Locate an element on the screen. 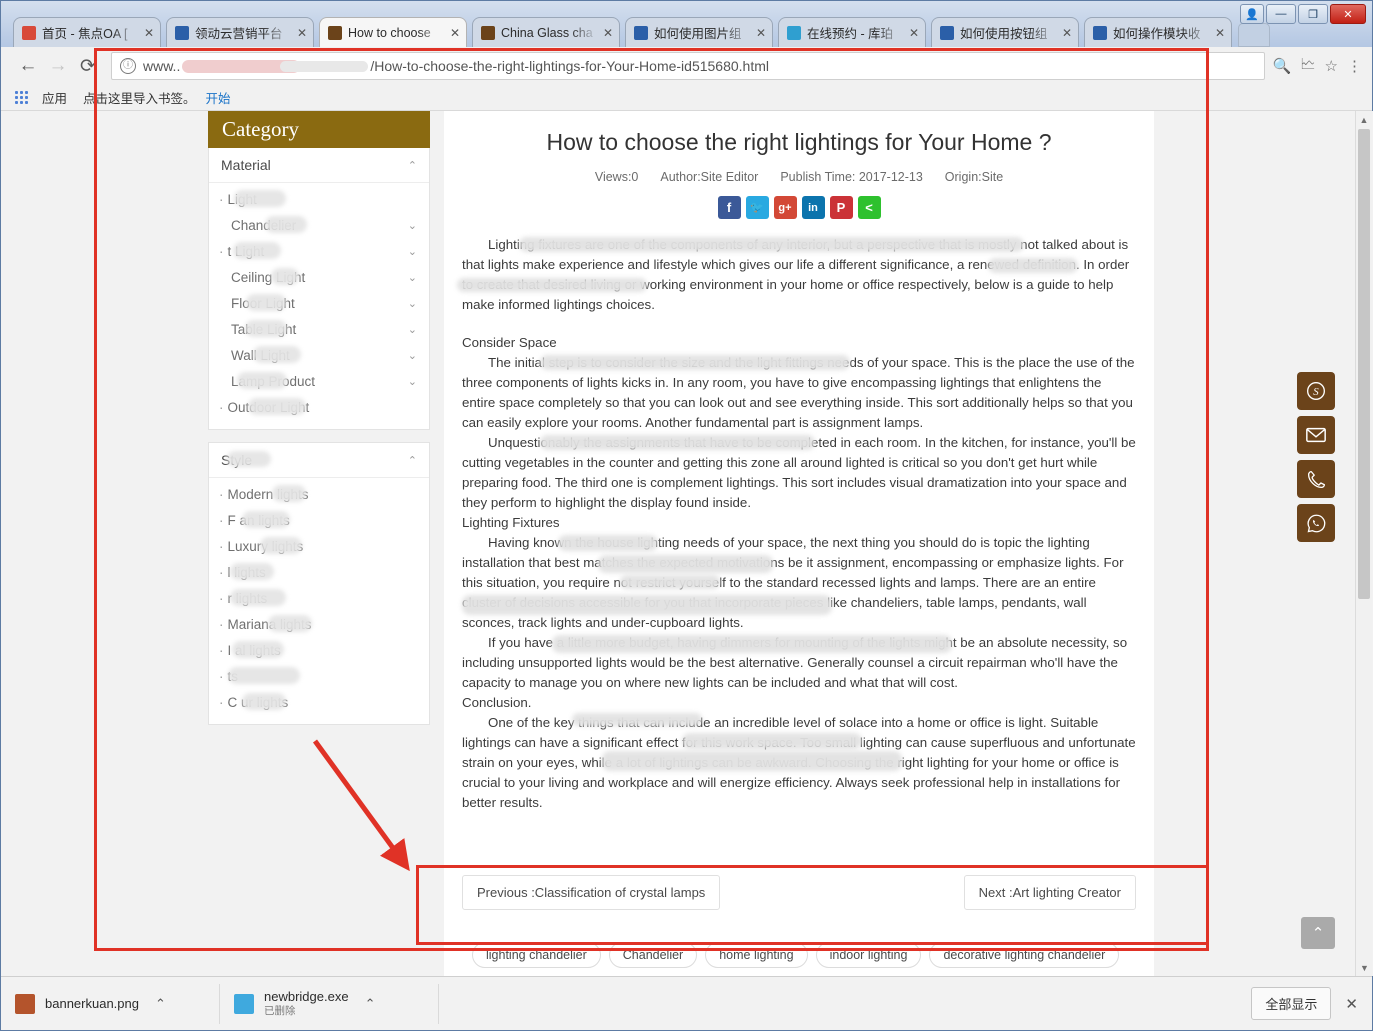  sidebar-category-item: ·Mariana lights is located at coordinates (319, 625).